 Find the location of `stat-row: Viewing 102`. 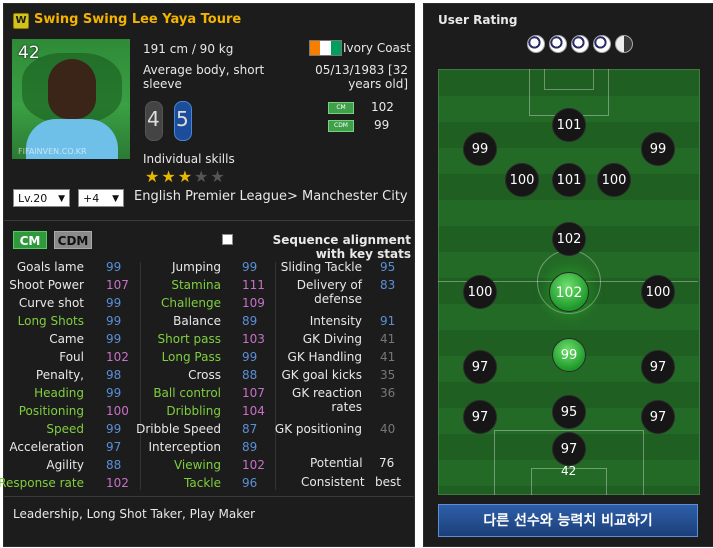

stat-row: Viewing 102 is located at coordinates (208, 465).